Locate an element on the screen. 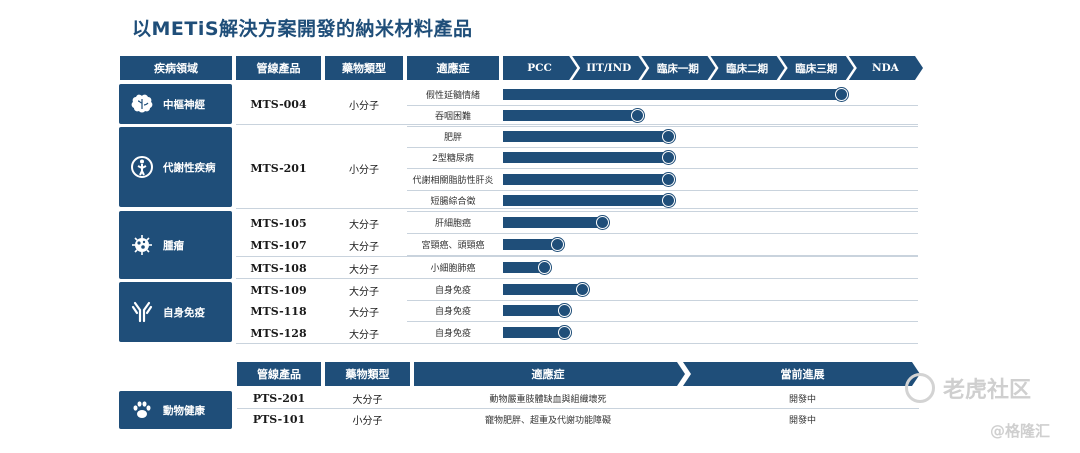  header-indication: 適應症 is located at coordinates (453, 68).